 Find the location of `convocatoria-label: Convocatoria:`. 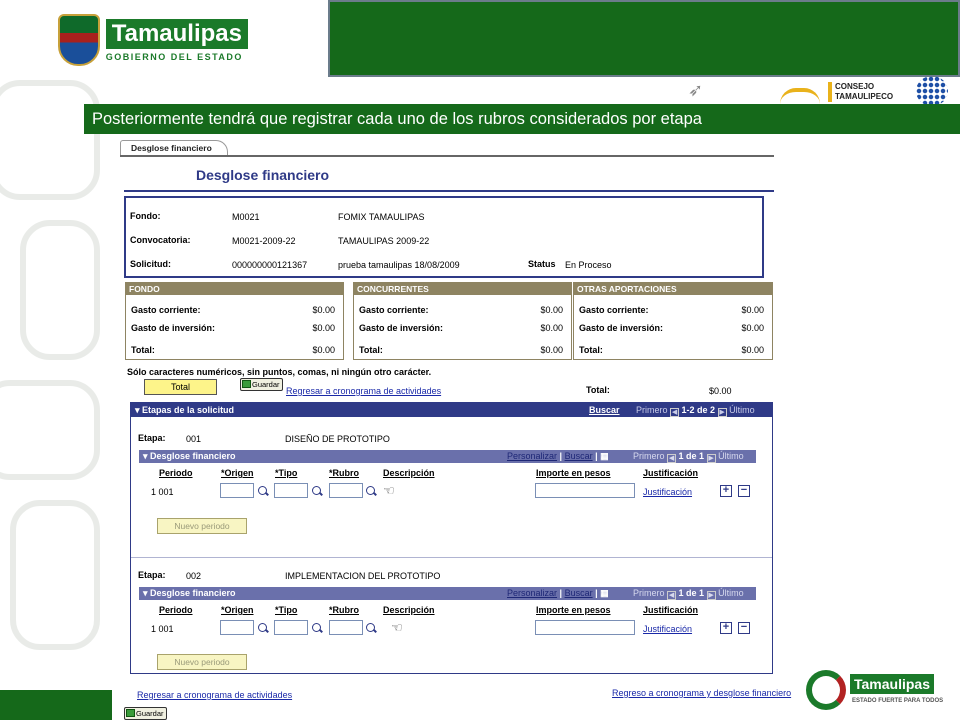

convocatoria-label: Convocatoria: is located at coordinates (160, 240).